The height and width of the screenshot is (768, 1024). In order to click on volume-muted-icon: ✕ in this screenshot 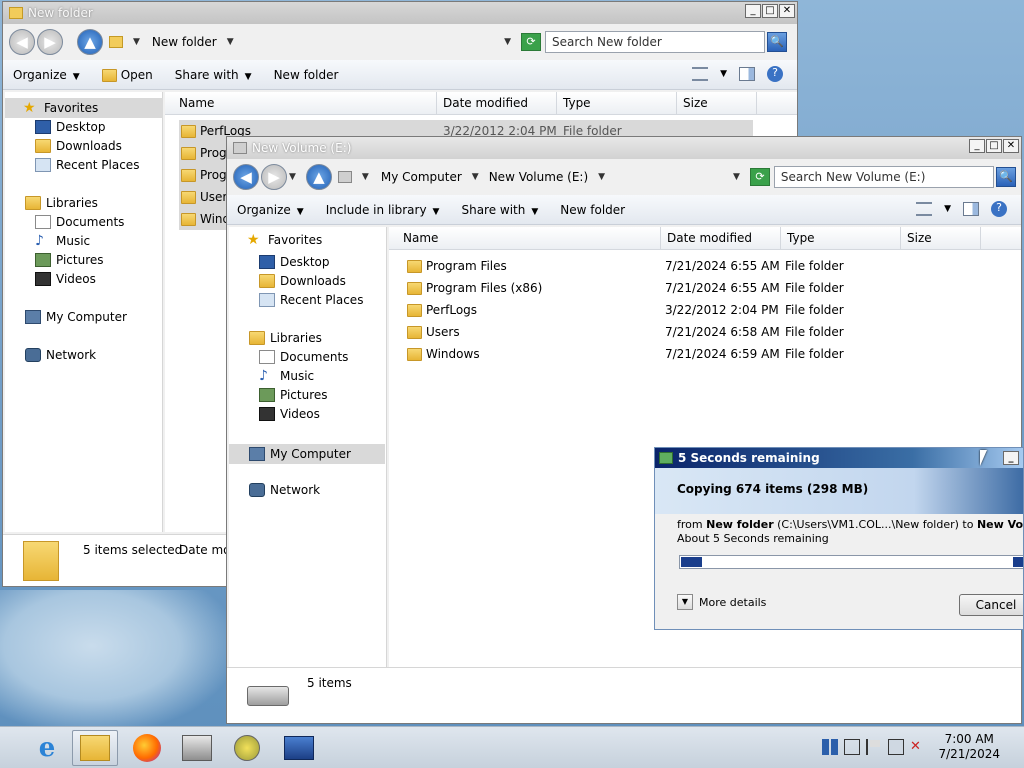, I will do `click(918, 747)`.